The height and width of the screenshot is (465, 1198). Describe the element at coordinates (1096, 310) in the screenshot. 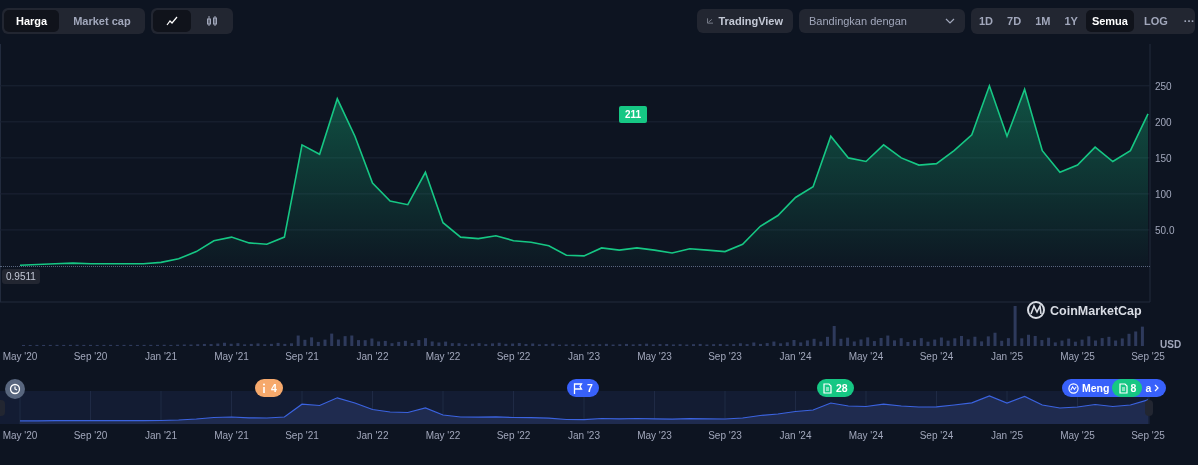

I see `watermark-text: CoinMarketCap` at that location.